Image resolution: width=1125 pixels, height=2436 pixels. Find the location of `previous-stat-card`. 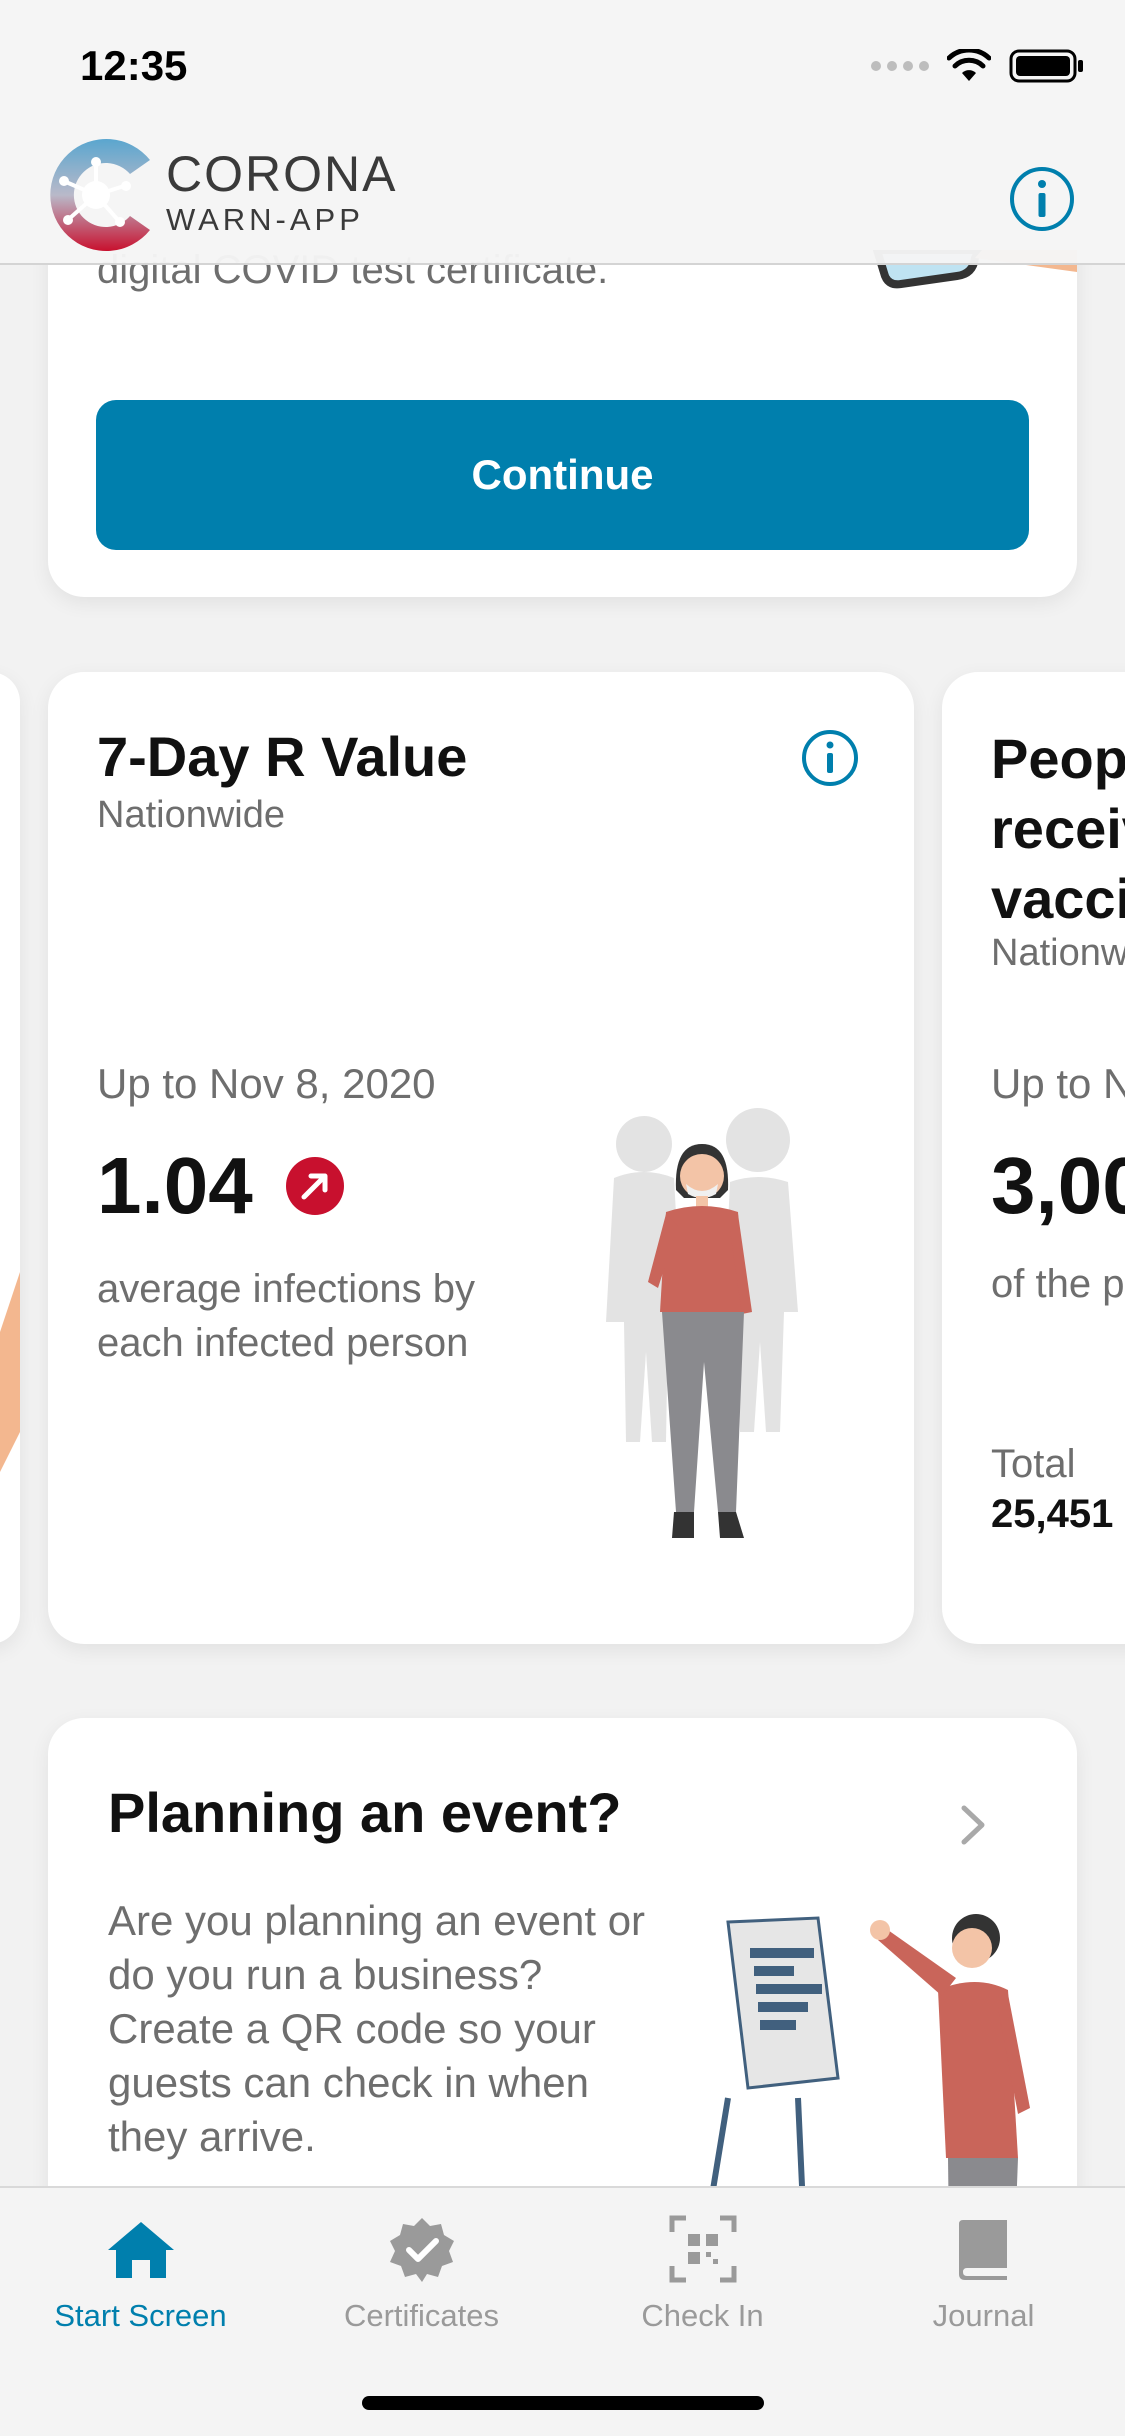

previous-stat-card is located at coordinates (10, 1158).